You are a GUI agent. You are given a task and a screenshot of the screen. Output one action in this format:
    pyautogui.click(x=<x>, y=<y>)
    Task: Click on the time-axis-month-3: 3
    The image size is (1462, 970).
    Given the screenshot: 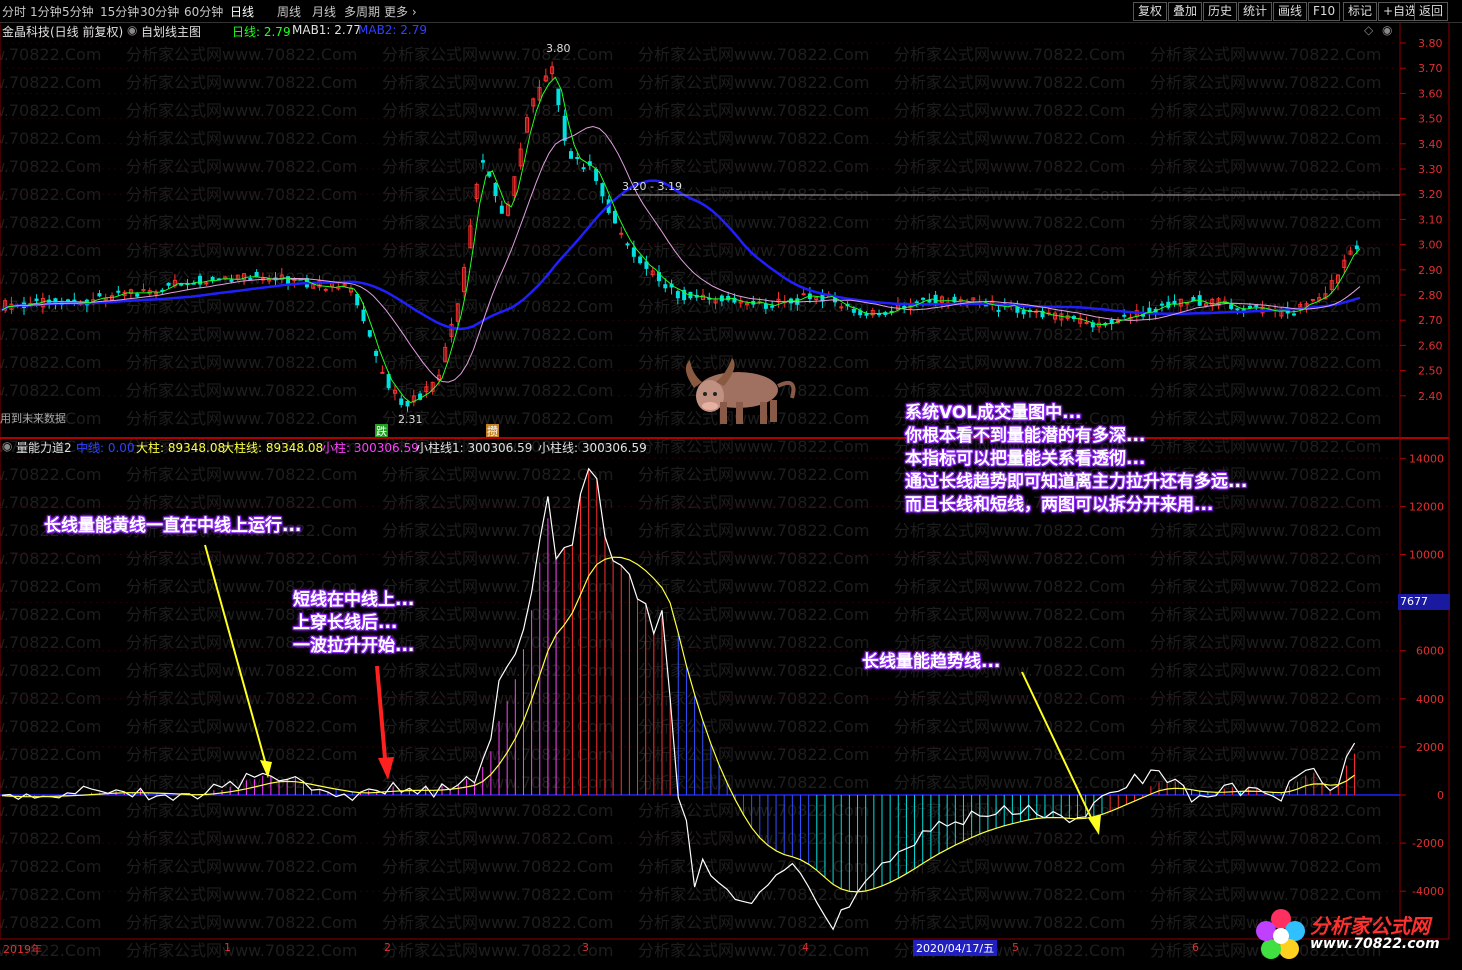 What is the action you would take?
    pyautogui.click(x=585, y=947)
    